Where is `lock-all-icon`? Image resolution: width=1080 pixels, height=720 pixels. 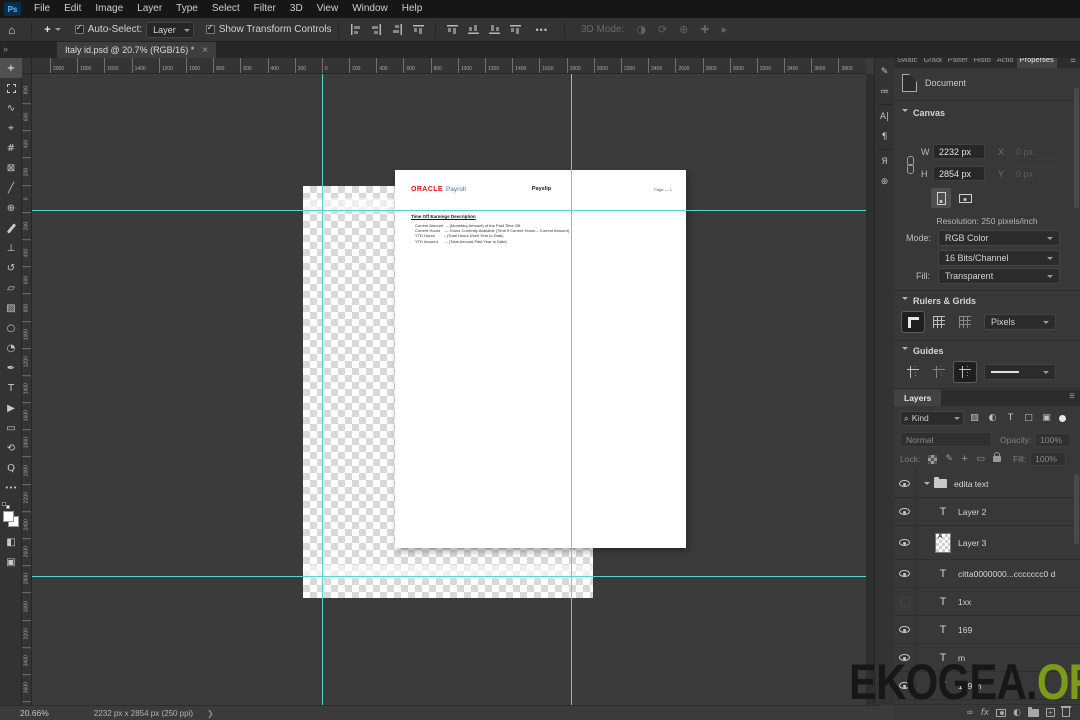
lock-all-icon is located at coordinates (996, 457).